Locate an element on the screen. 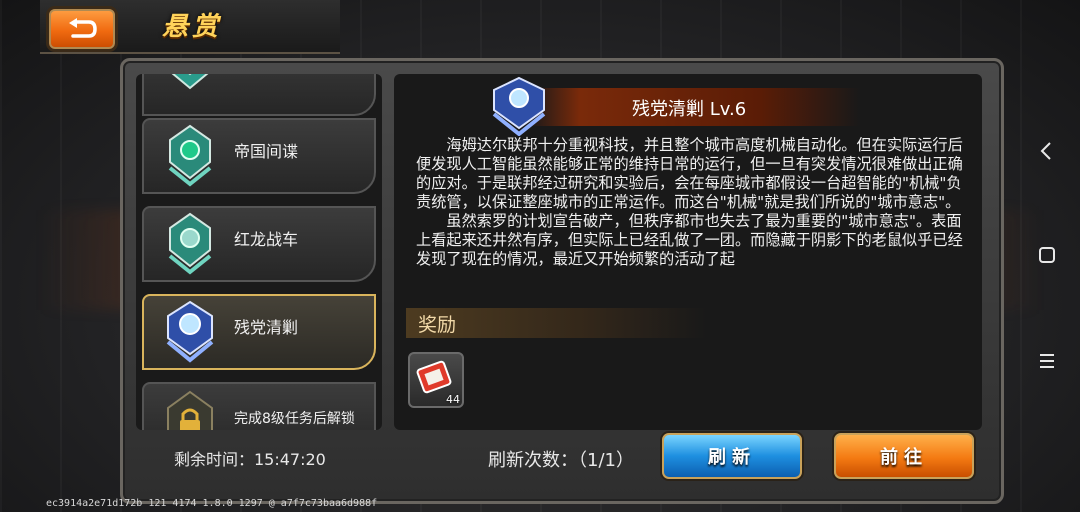 The image size is (1080, 512). page-title: 悬赏 is located at coordinates (192, 27).